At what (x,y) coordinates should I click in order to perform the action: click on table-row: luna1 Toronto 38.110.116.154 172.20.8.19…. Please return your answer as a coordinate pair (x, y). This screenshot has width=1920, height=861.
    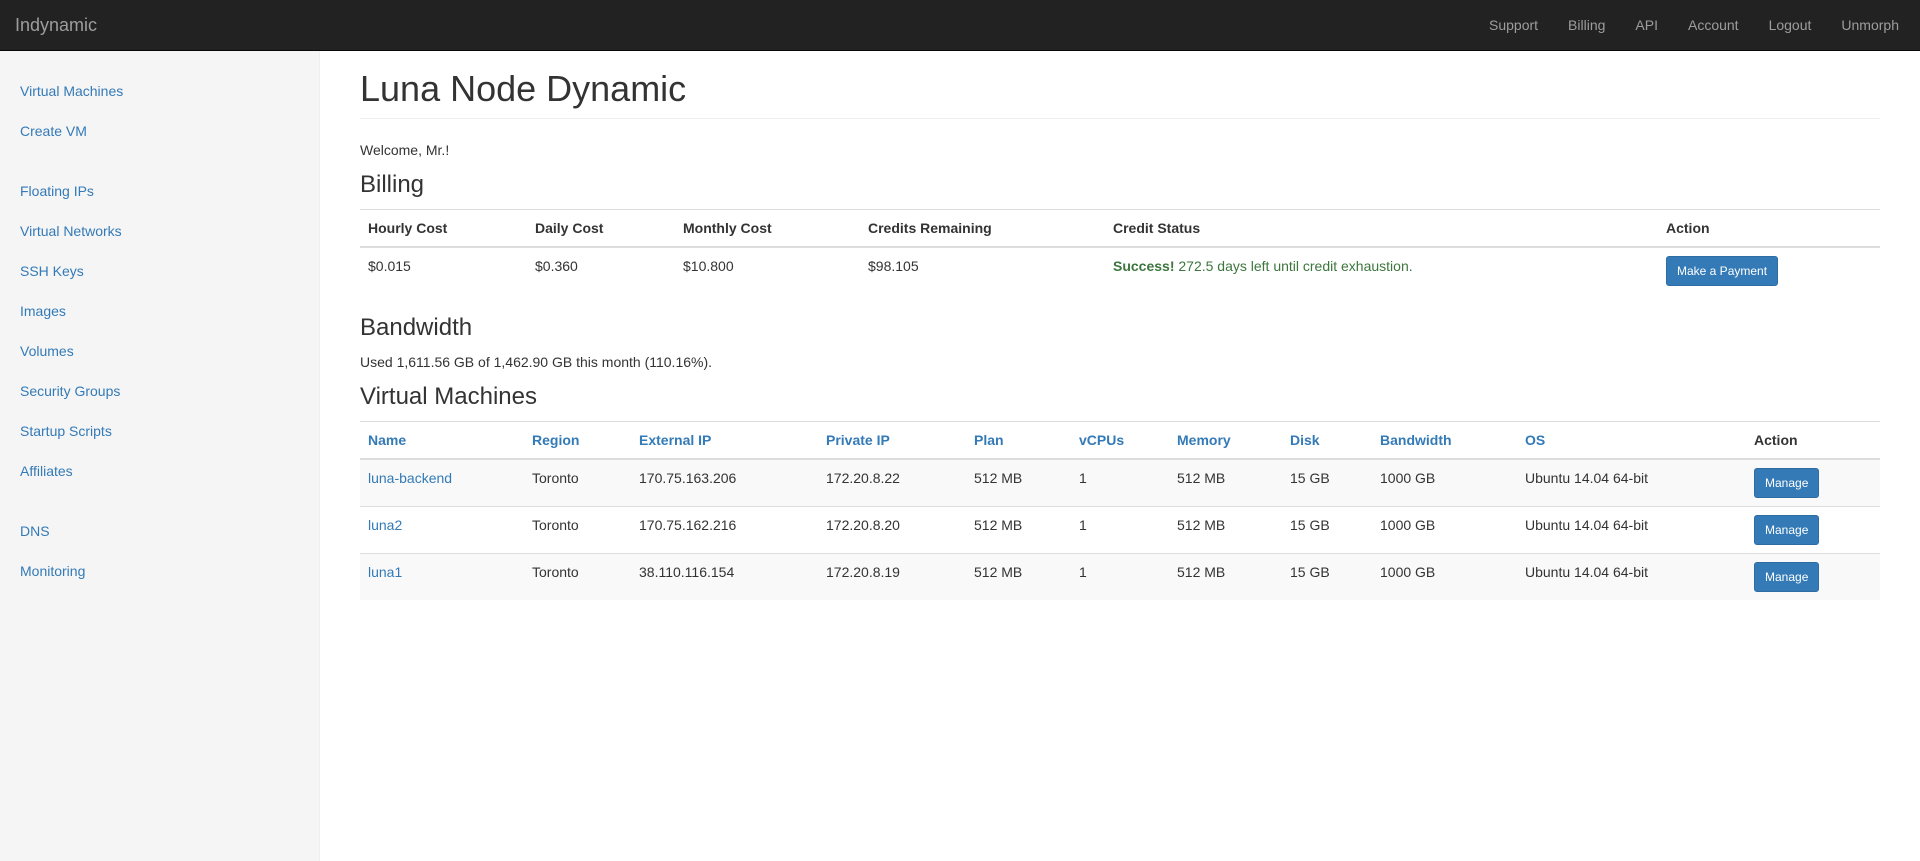
    Looking at the image, I should click on (1120, 576).